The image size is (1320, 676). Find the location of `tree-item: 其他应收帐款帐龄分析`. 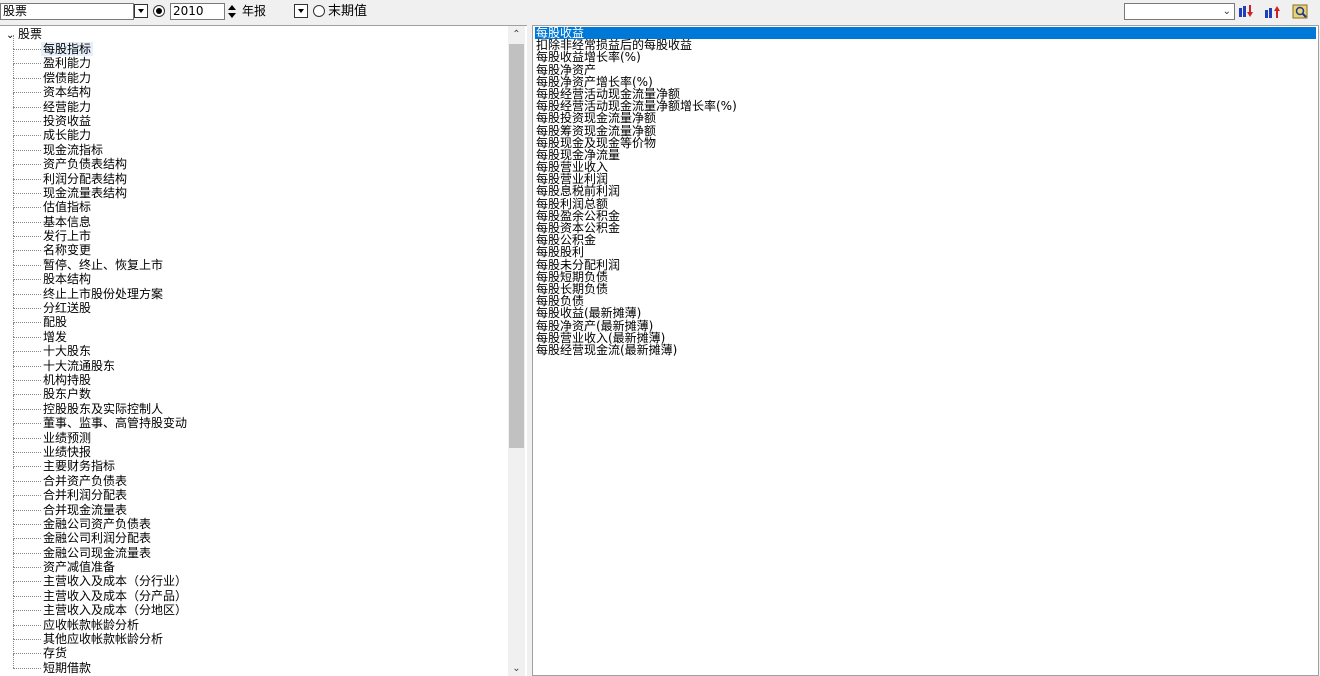

tree-item: 其他应收帐款帐龄分析 is located at coordinates (100, 635).